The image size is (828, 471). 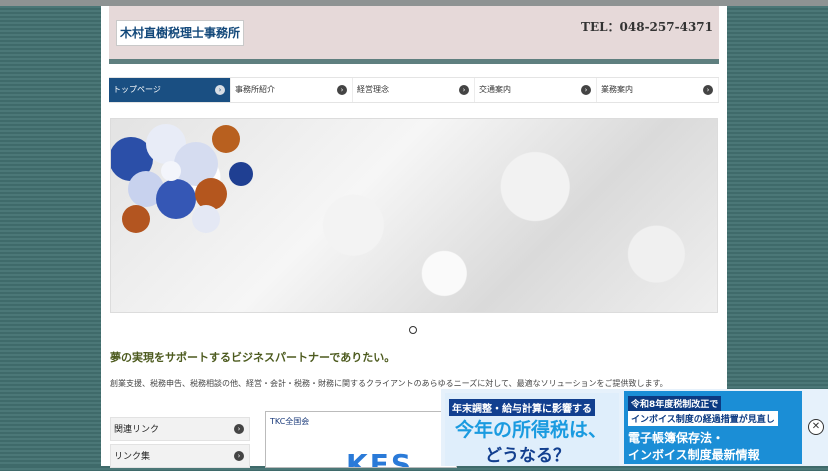 I want to click on ad-invoice-title-1: 電子帳簿保存法・, so click(x=676, y=438).